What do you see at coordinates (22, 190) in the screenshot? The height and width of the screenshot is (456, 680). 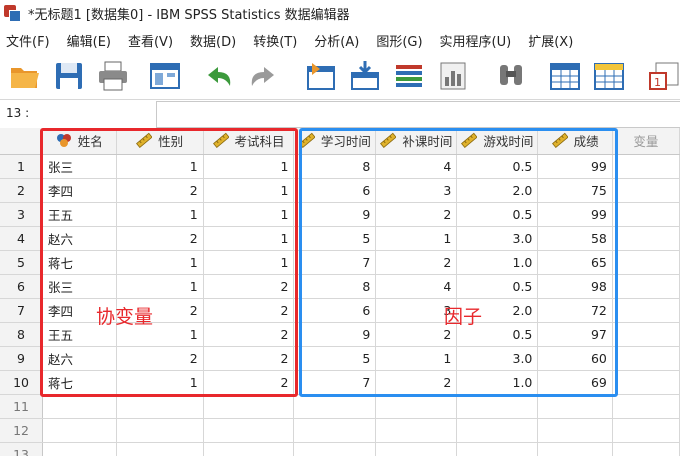 I see `row-number: 2` at bounding box center [22, 190].